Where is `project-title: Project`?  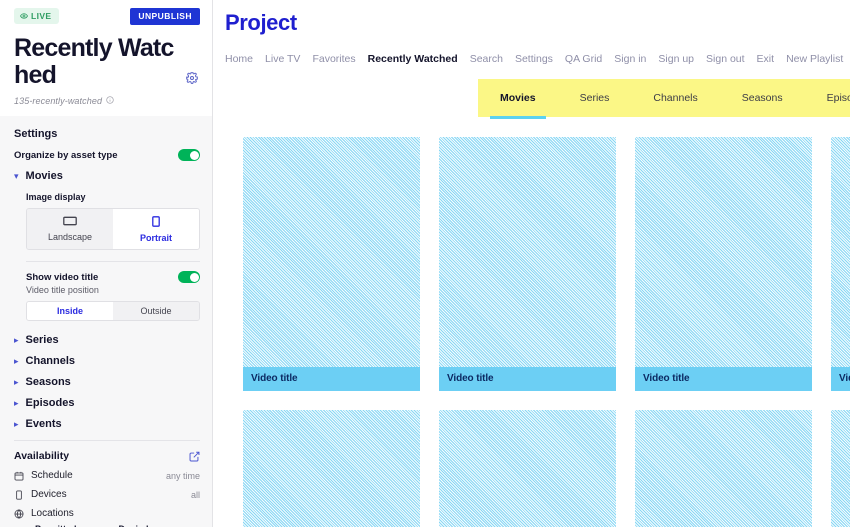
project-title: Project is located at coordinates (261, 22).